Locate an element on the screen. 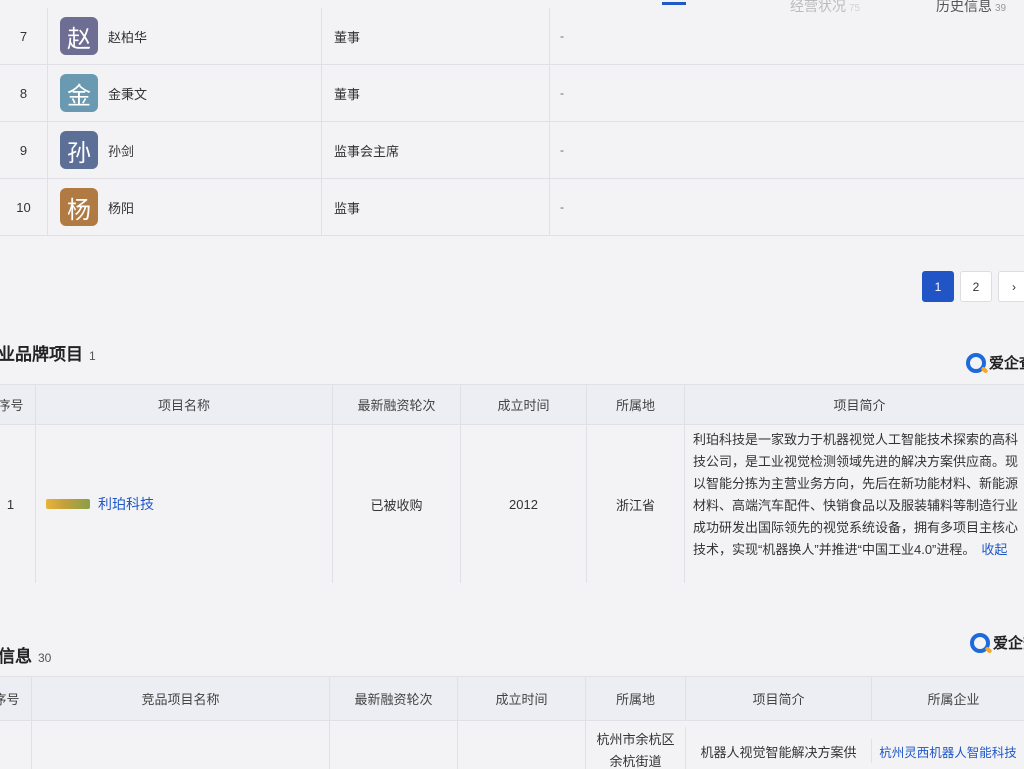 Image resolution: width=1024 pixels, height=769 pixels. project-name-cell is located at coordinates (181, 745).